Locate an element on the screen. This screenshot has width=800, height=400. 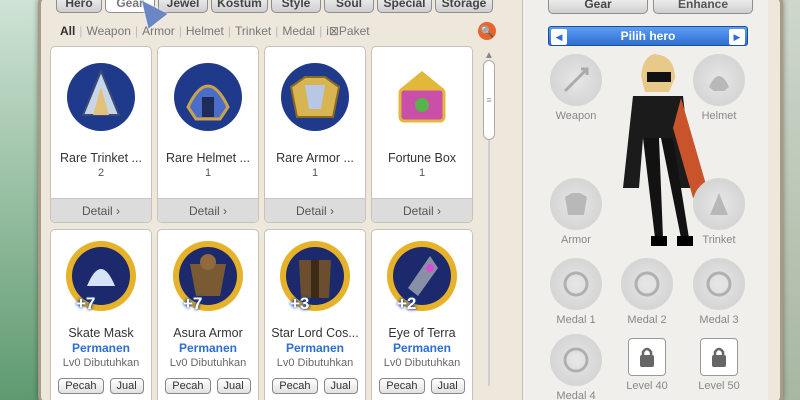
filter-armor: Armor is located at coordinates (158, 31).